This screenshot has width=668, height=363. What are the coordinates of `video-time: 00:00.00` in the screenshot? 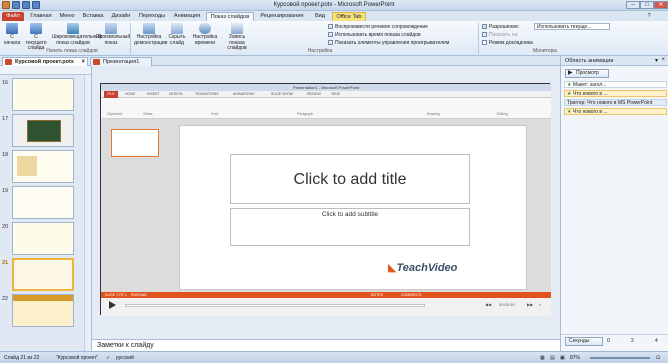 It's located at (507, 304).